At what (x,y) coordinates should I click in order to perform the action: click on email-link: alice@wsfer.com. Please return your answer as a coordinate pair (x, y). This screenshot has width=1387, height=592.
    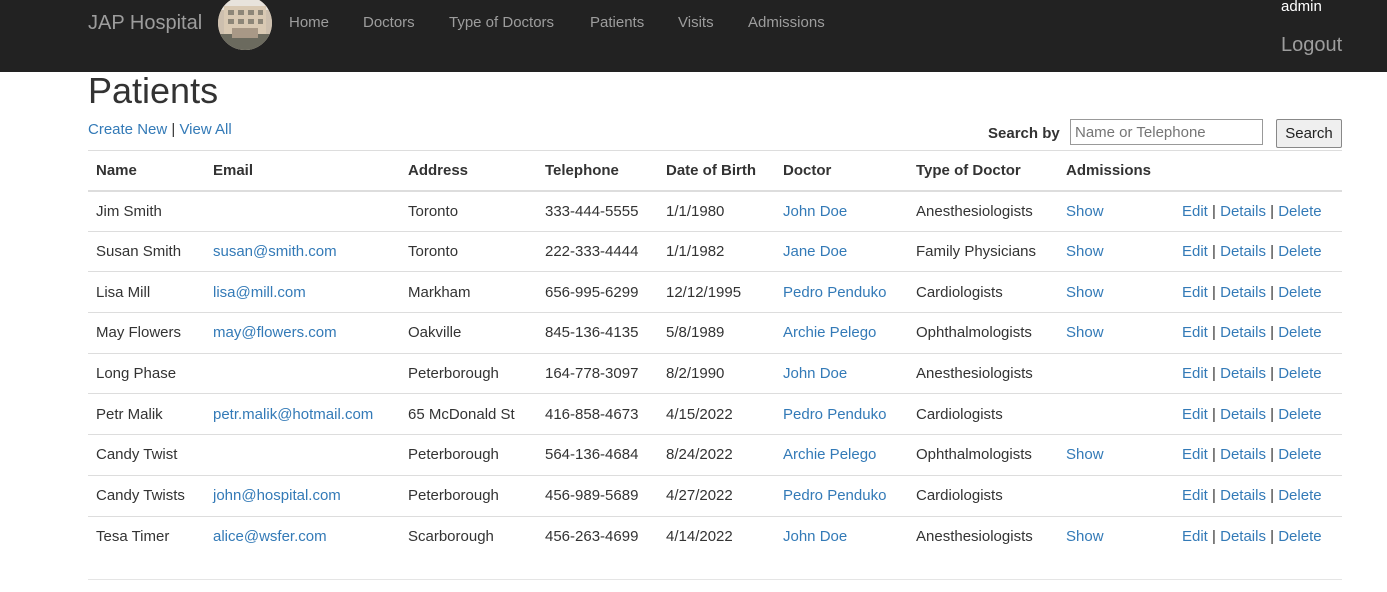
    Looking at the image, I should click on (270, 536).